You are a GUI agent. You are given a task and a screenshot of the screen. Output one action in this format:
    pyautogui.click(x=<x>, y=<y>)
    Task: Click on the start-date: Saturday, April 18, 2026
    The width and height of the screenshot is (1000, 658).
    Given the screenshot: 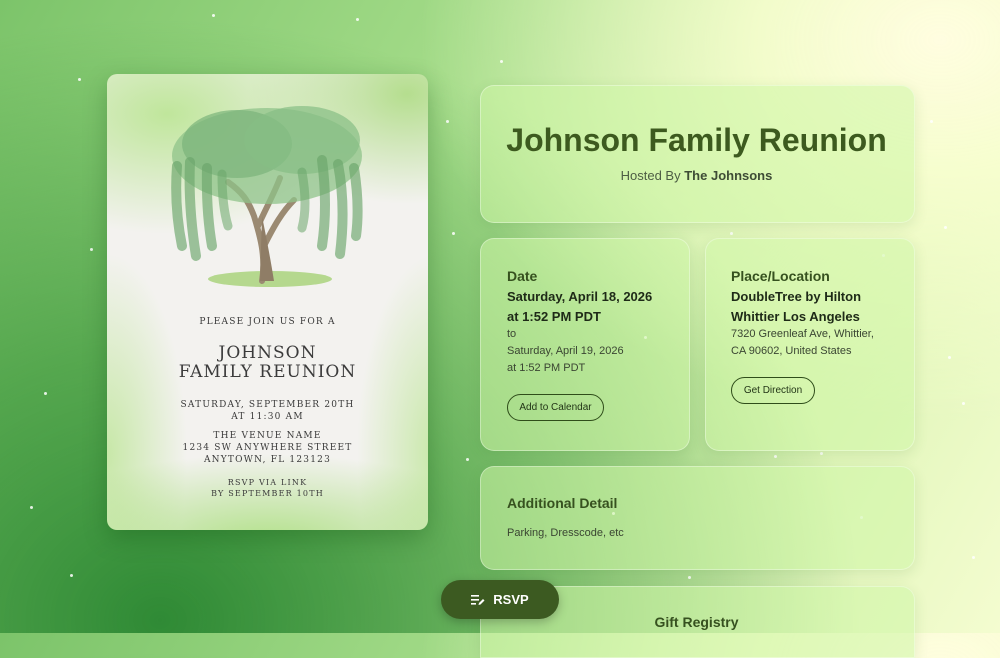 What is the action you would take?
    pyautogui.click(x=580, y=296)
    